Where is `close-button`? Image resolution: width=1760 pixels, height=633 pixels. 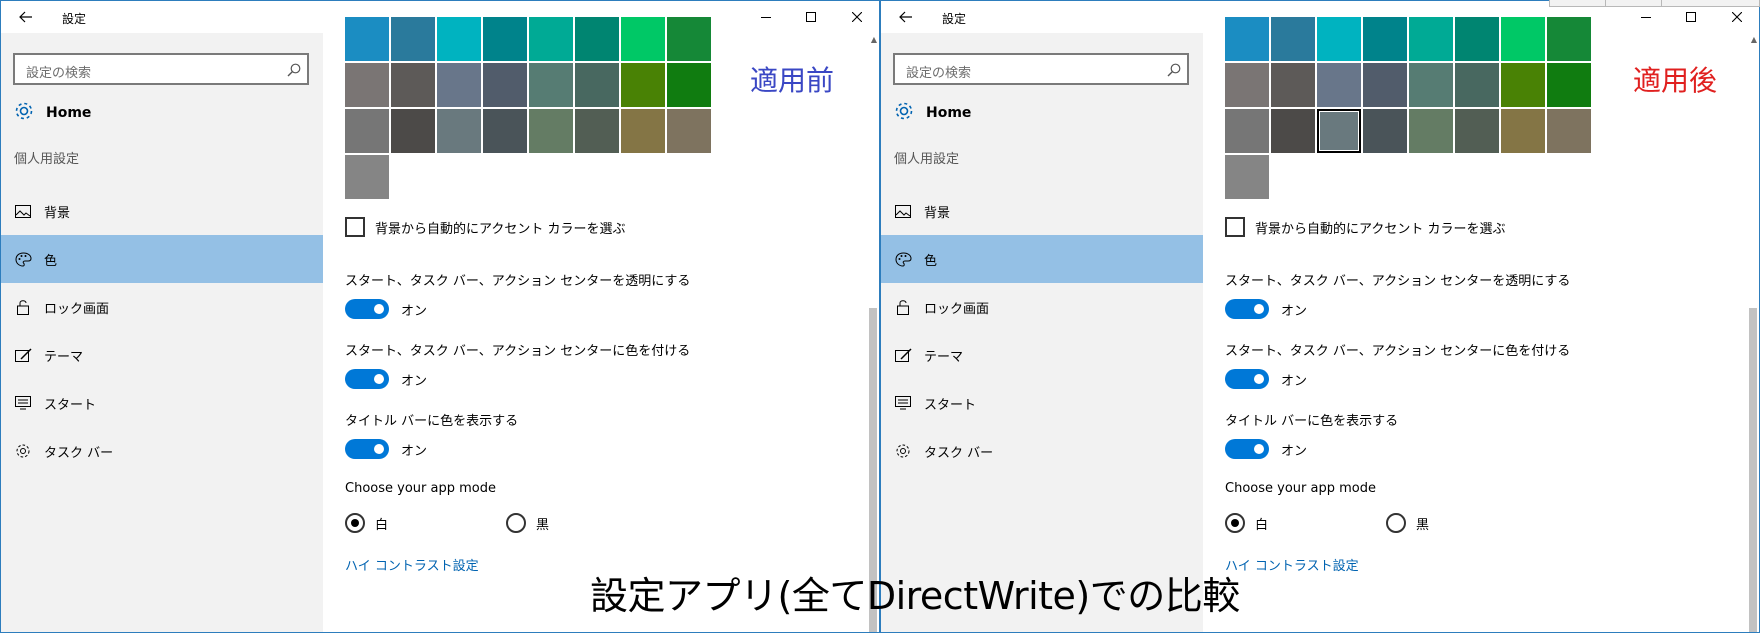 close-button is located at coordinates (856, 17).